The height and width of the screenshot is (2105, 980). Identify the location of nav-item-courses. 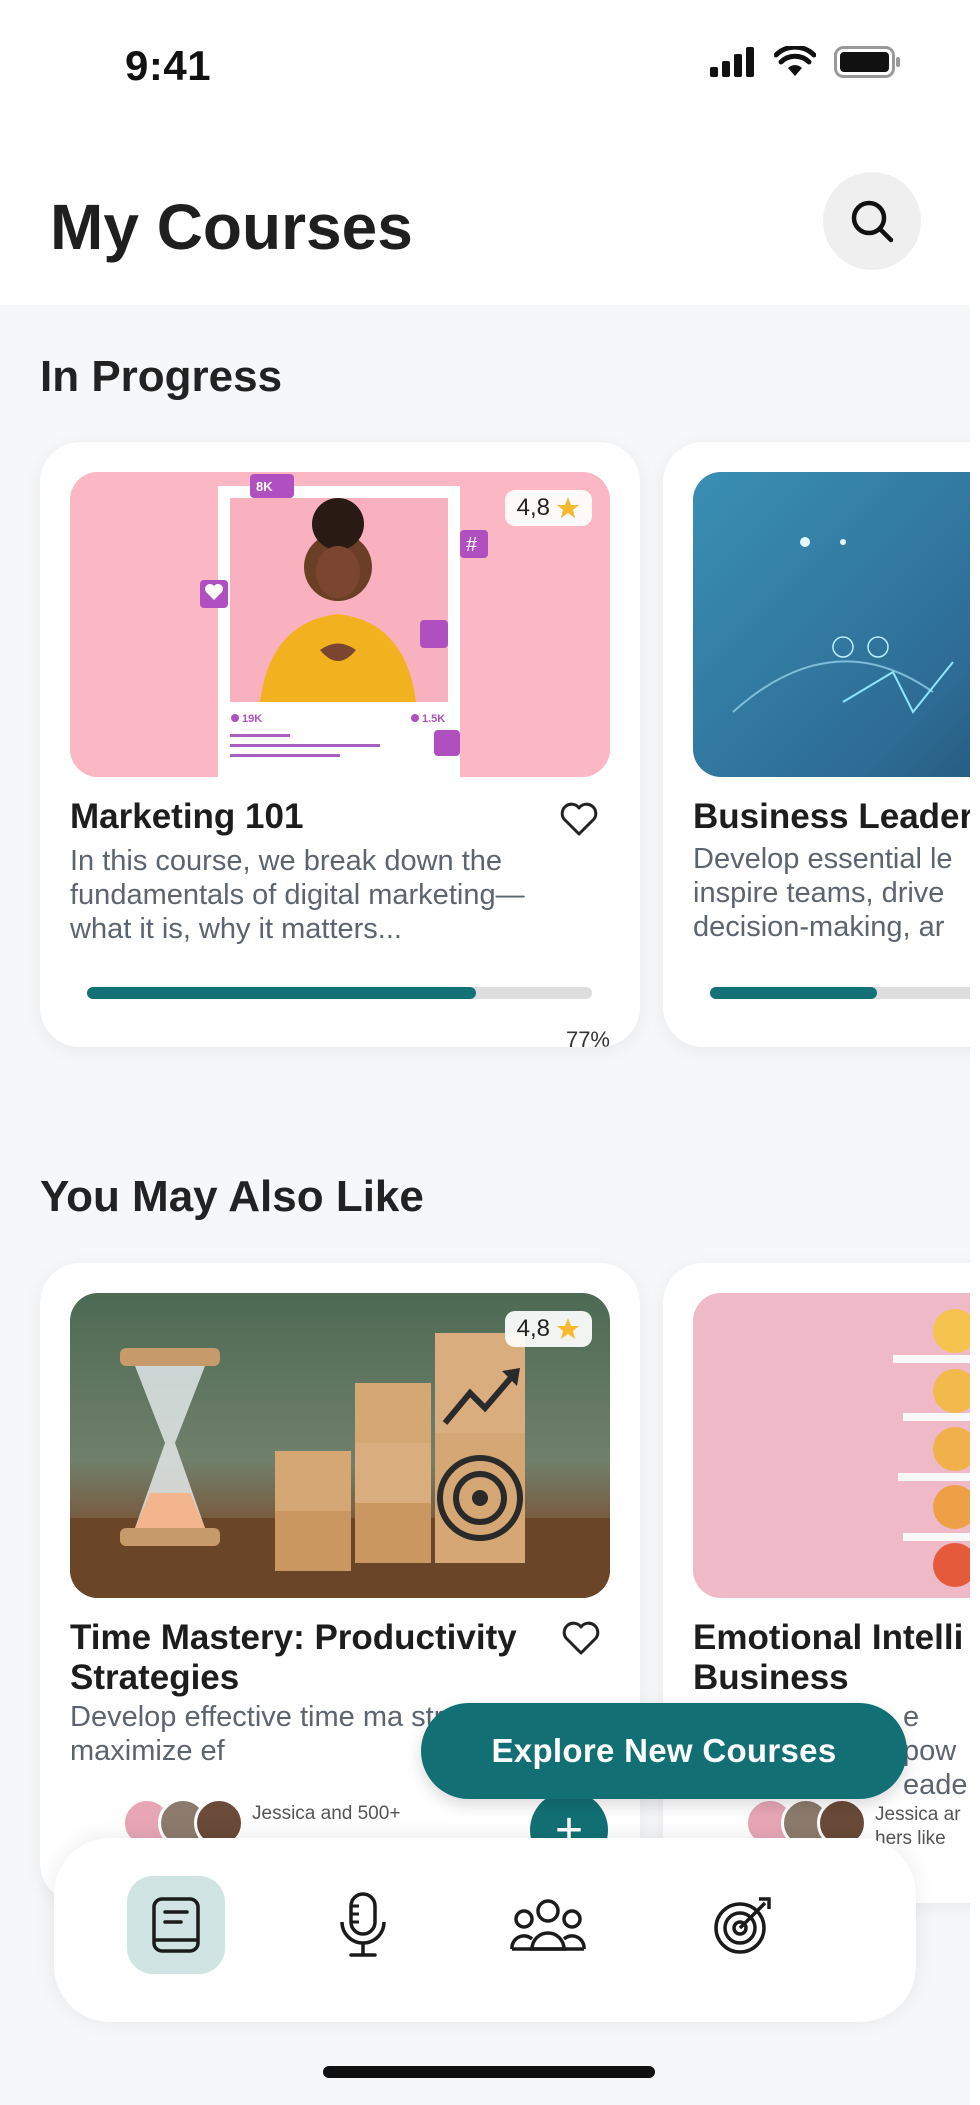
(176, 1925).